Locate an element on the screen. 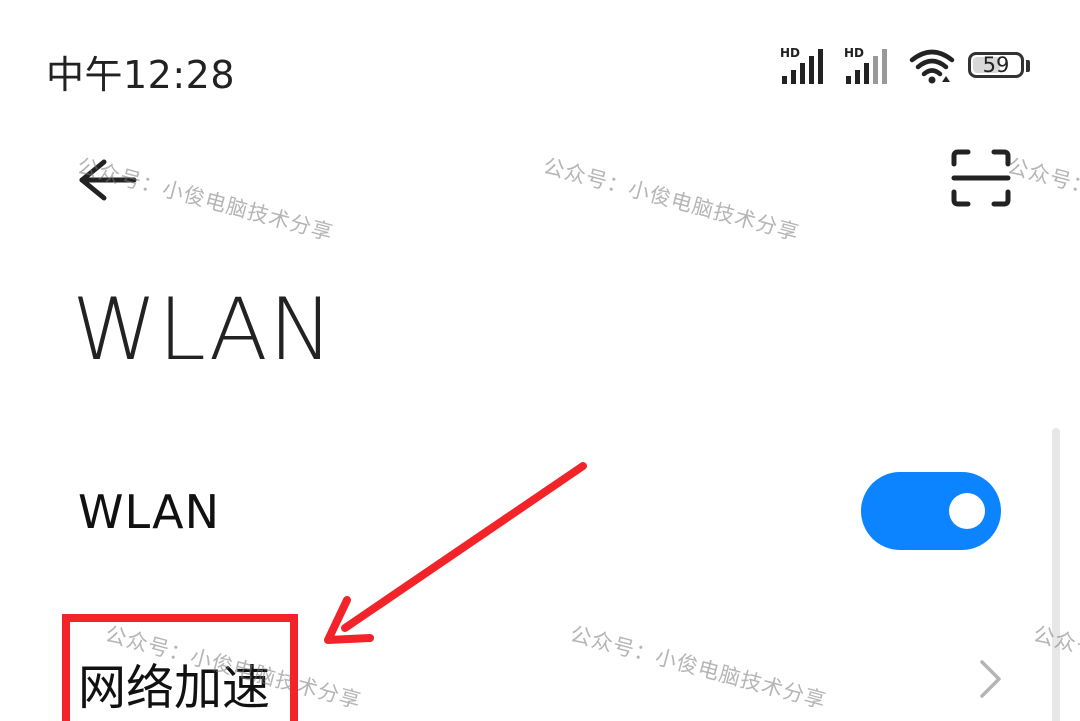  signal-icon-sim2: HD is located at coordinates (870, 66).